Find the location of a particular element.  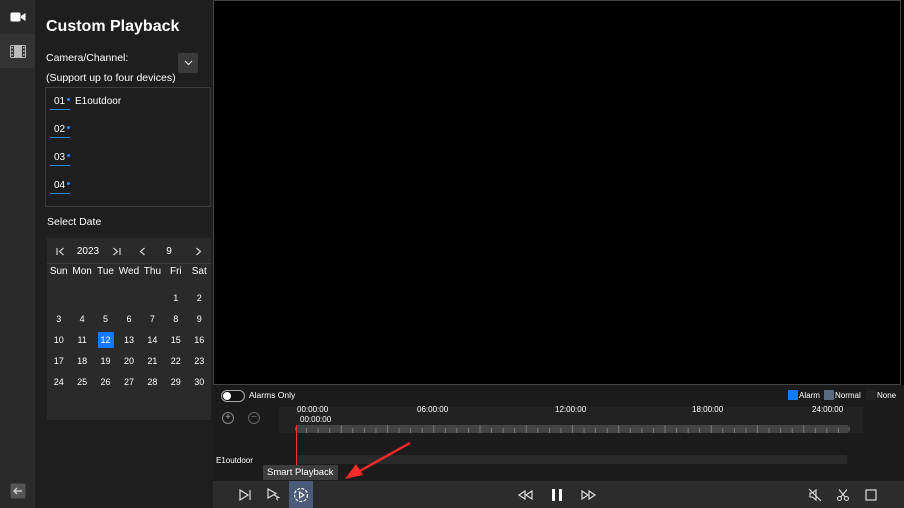

channel-slot-4: 04 is located at coordinates (130, 190).